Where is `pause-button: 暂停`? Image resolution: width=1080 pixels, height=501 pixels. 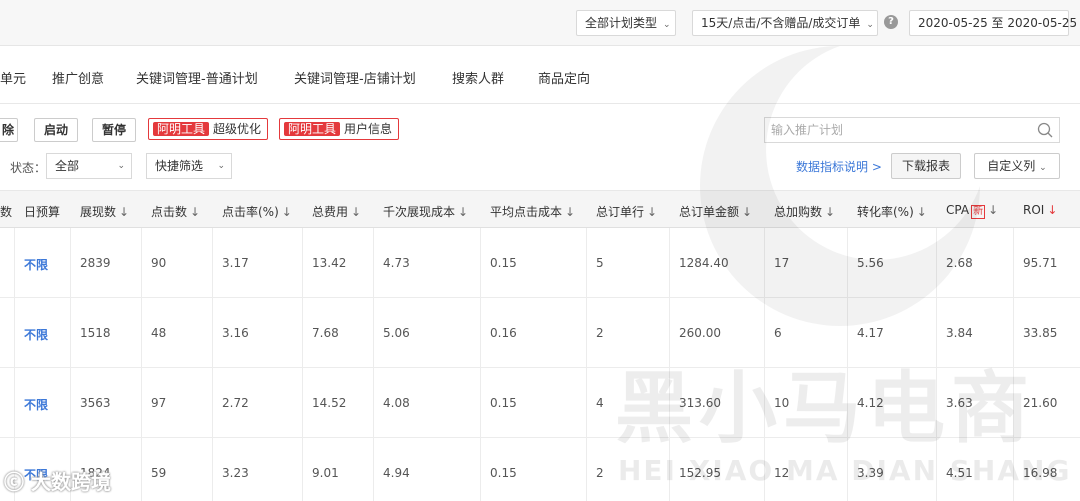 pause-button: 暂停 is located at coordinates (114, 130).